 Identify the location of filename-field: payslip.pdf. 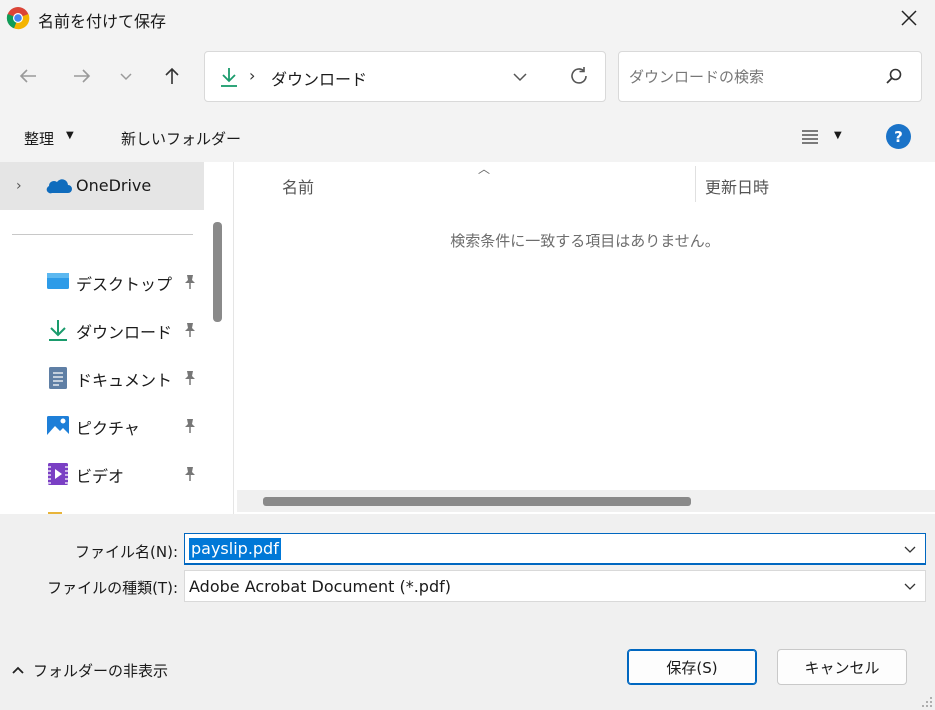
(555, 549).